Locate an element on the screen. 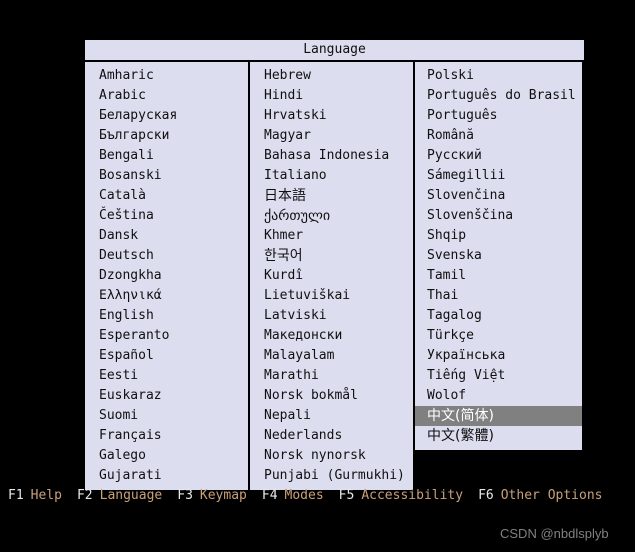 The height and width of the screenshot is (552, 635). function-key-label: Other Options is located at coordinates (551, 495).